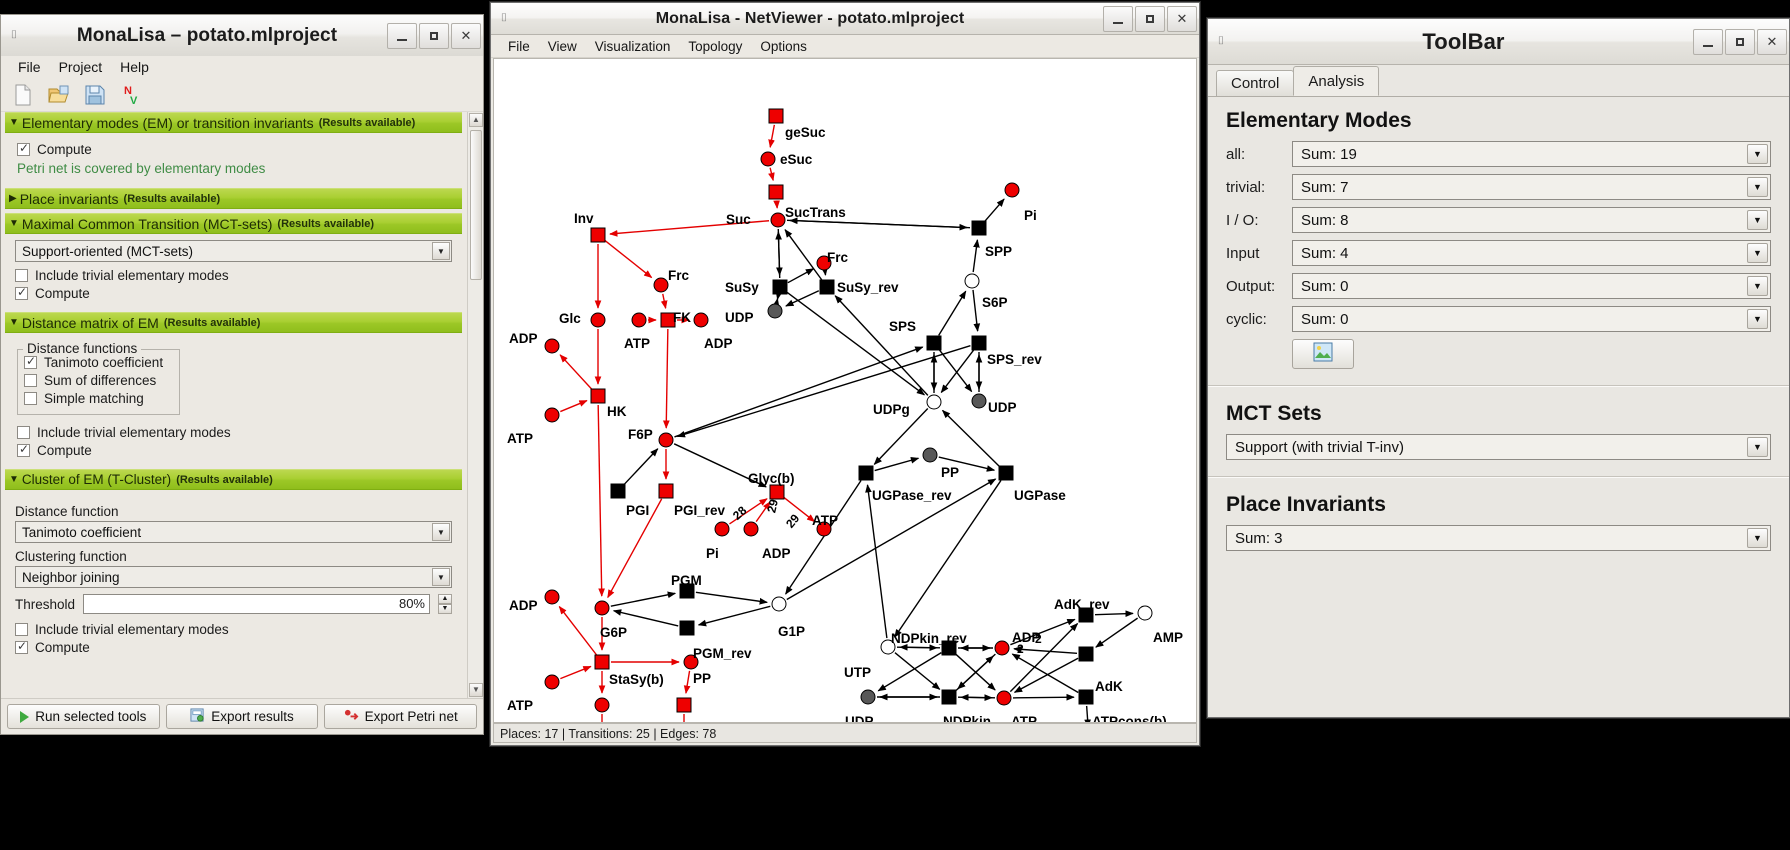  Describe the element at coordinates (934, 343) in the screenshot. I see `transition-node-SPS` at that location.